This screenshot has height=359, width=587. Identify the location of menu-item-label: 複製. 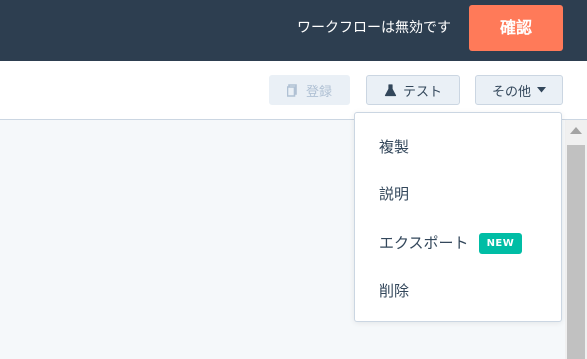
(394, 147).